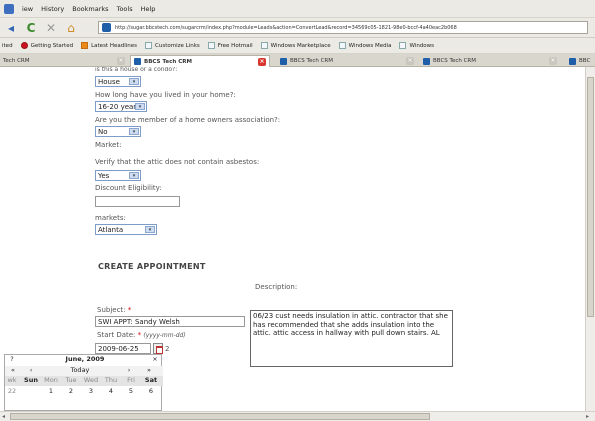  I want to click on select-value: Atlanta, so click(111, 229).